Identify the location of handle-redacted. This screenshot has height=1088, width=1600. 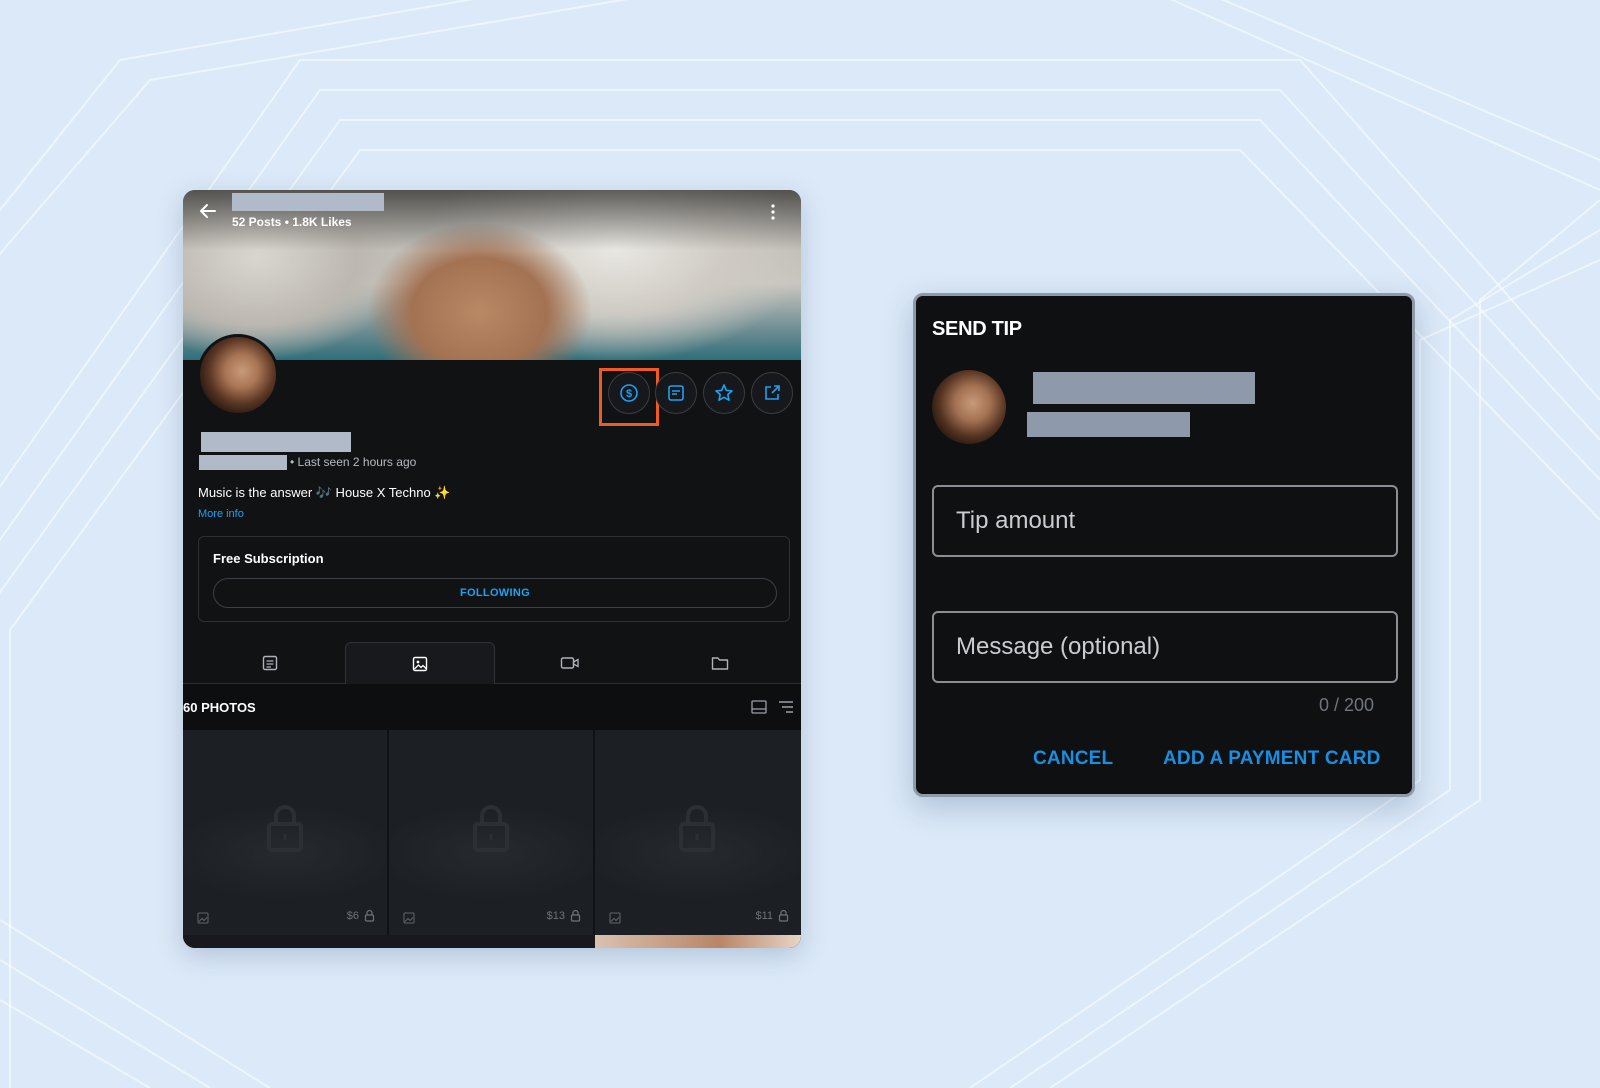
(243, 462).